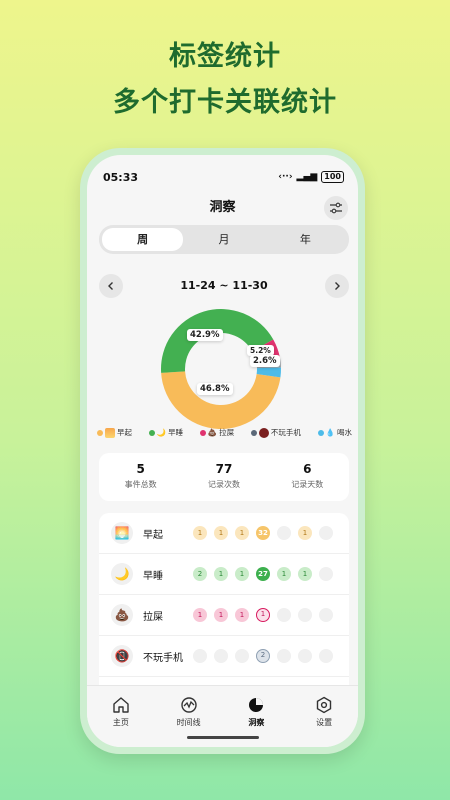 This screenshot has width=450, height=800. Describe the element at coordinates (120, 722) in the screenshot. I see `tab-label: 主页` at that location.